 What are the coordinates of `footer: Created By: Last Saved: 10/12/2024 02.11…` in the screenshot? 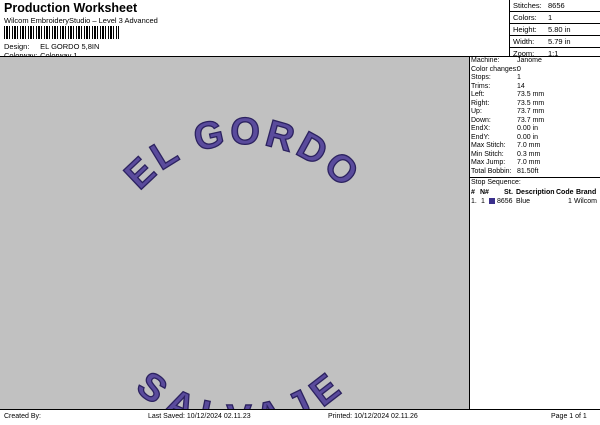 It's located at (300, 417).